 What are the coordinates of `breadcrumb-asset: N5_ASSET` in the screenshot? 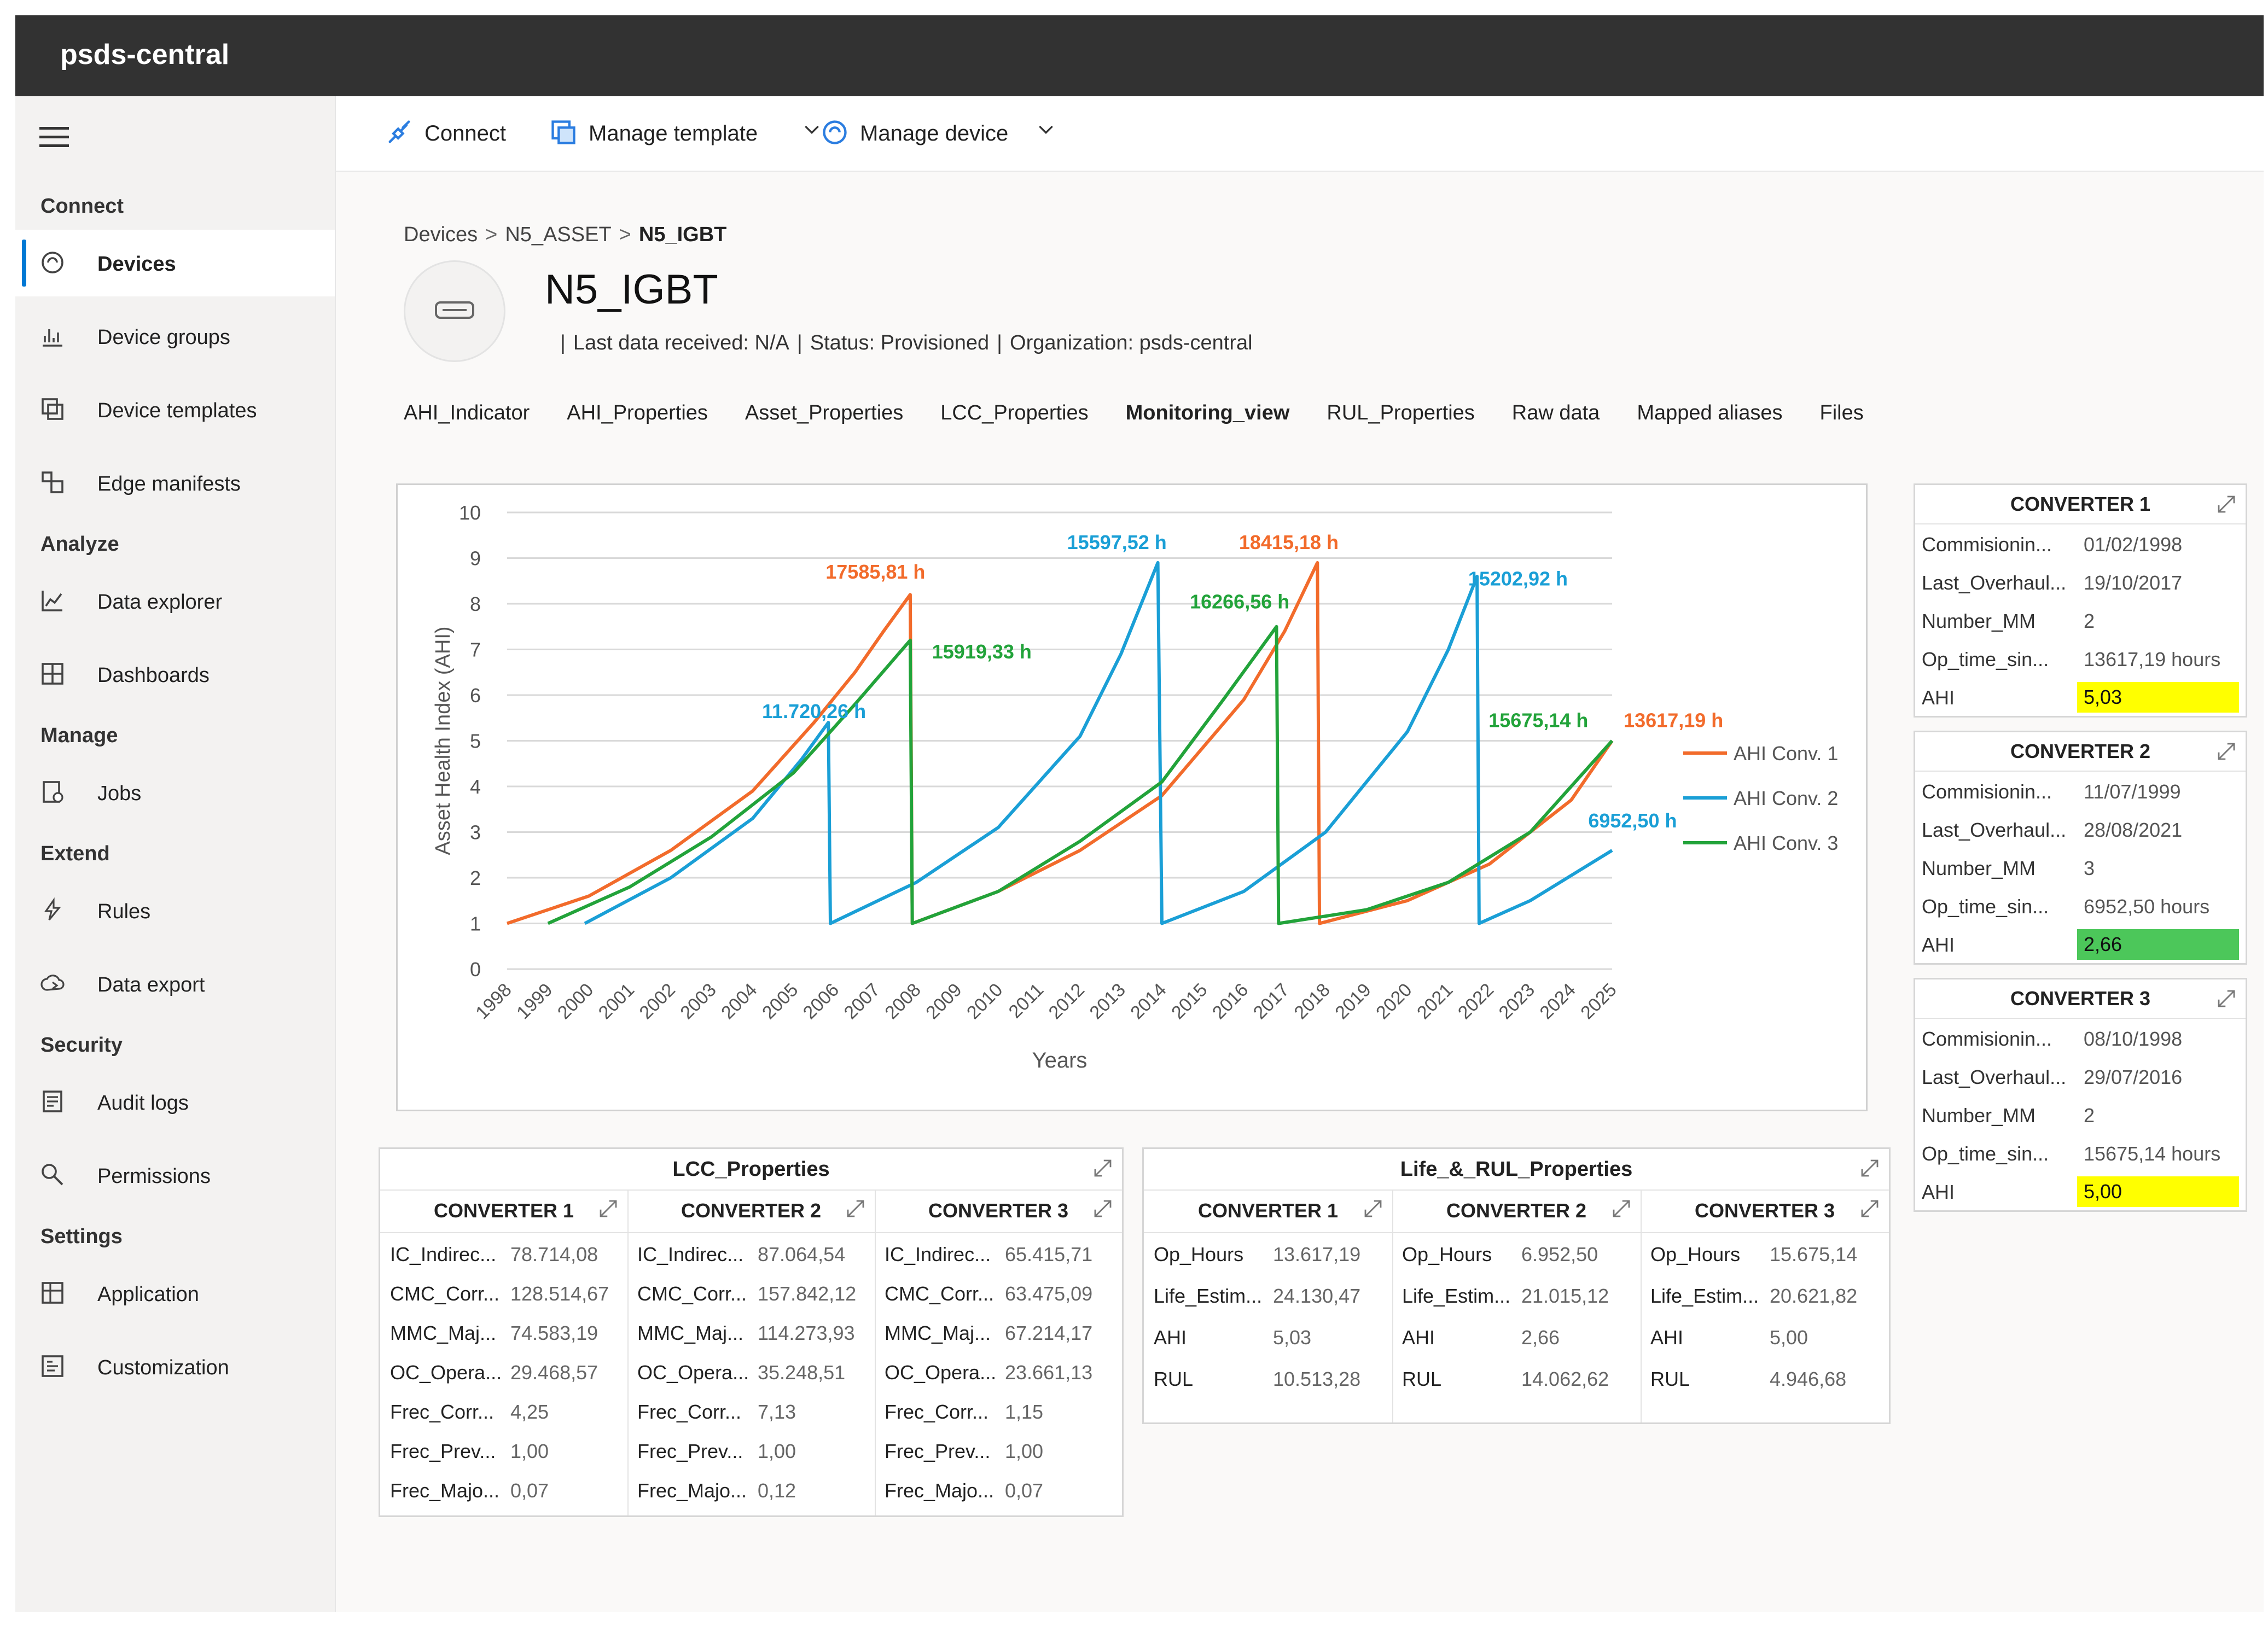 It's located at (558, 235).